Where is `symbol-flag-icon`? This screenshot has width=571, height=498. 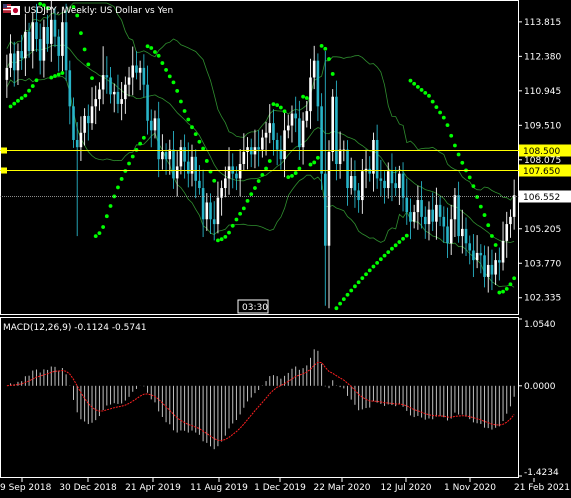
symbol-flag-icon is located at coordinates (11, 9).